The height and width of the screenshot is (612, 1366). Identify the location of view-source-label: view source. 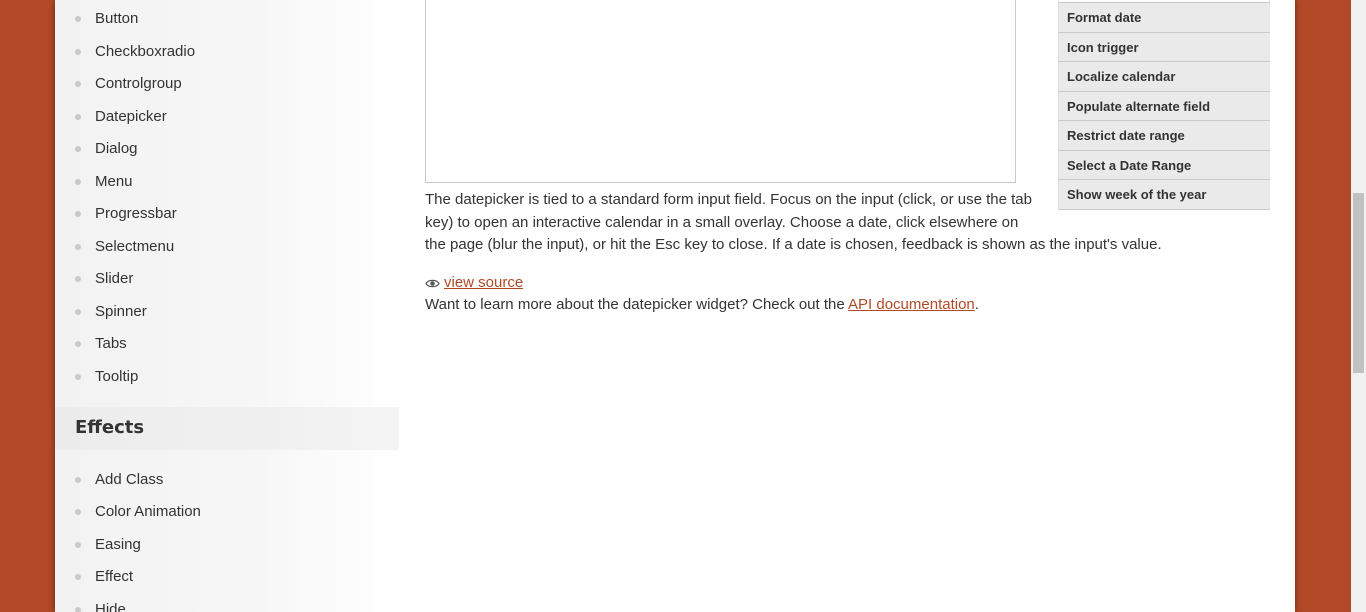
(483, 283).